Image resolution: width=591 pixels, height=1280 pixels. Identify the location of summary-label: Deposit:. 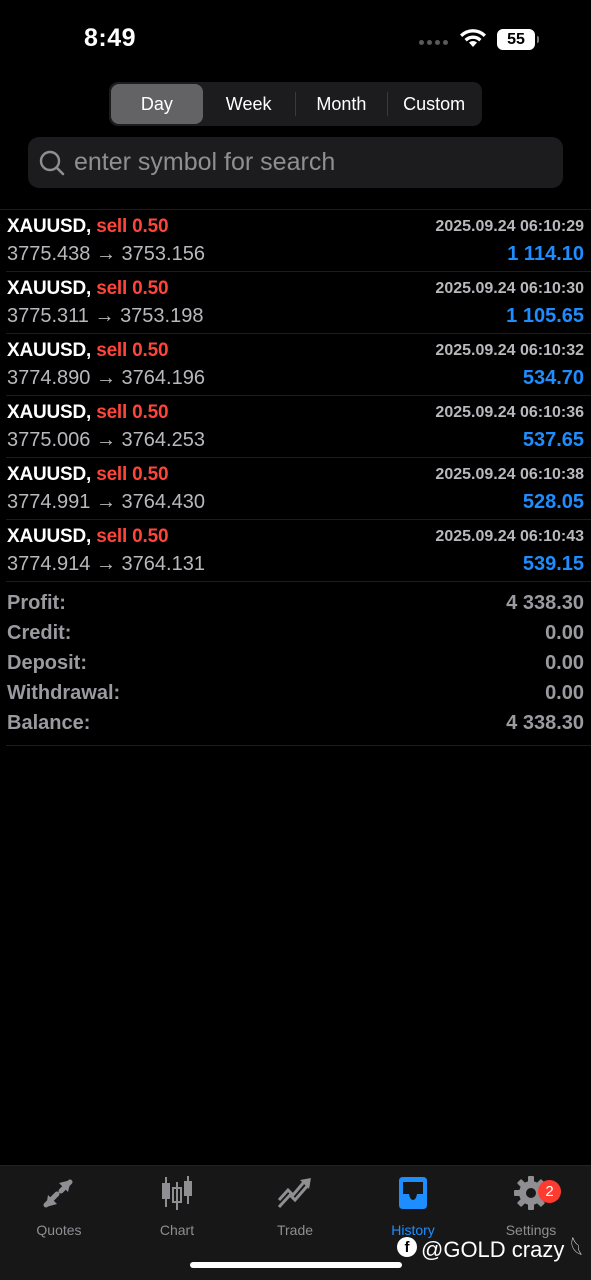
(47, 663).